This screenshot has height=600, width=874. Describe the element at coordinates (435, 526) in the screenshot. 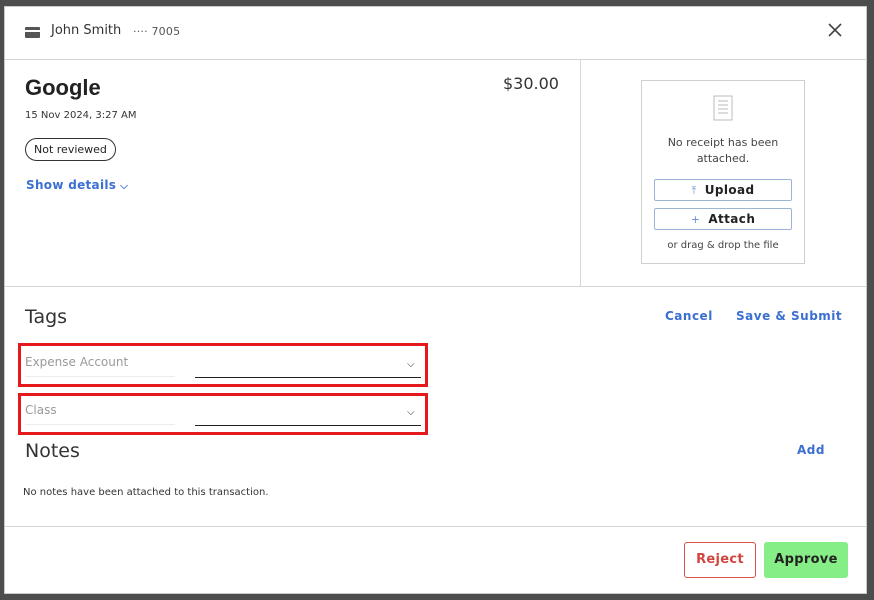

I see `footer-divider` at that location.